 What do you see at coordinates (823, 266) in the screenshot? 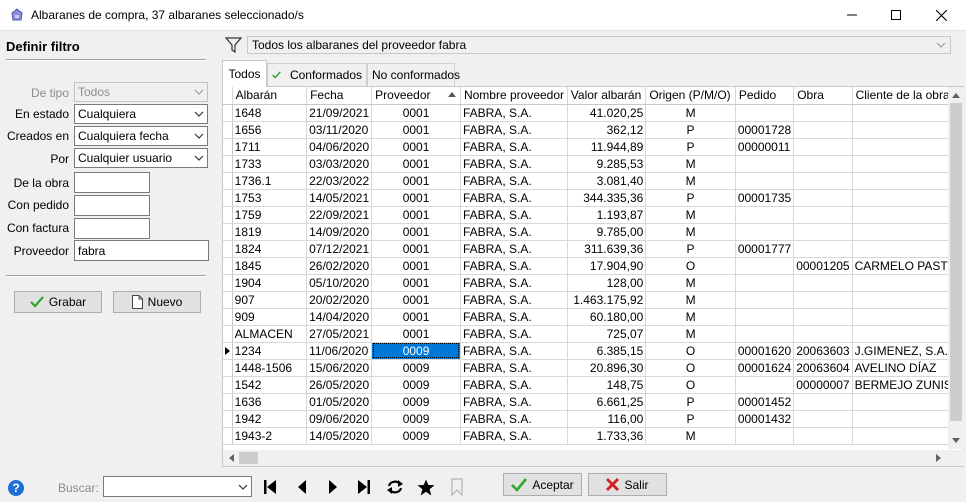
I see `obra-cell: 00001205` at bounding box center [823, 266].